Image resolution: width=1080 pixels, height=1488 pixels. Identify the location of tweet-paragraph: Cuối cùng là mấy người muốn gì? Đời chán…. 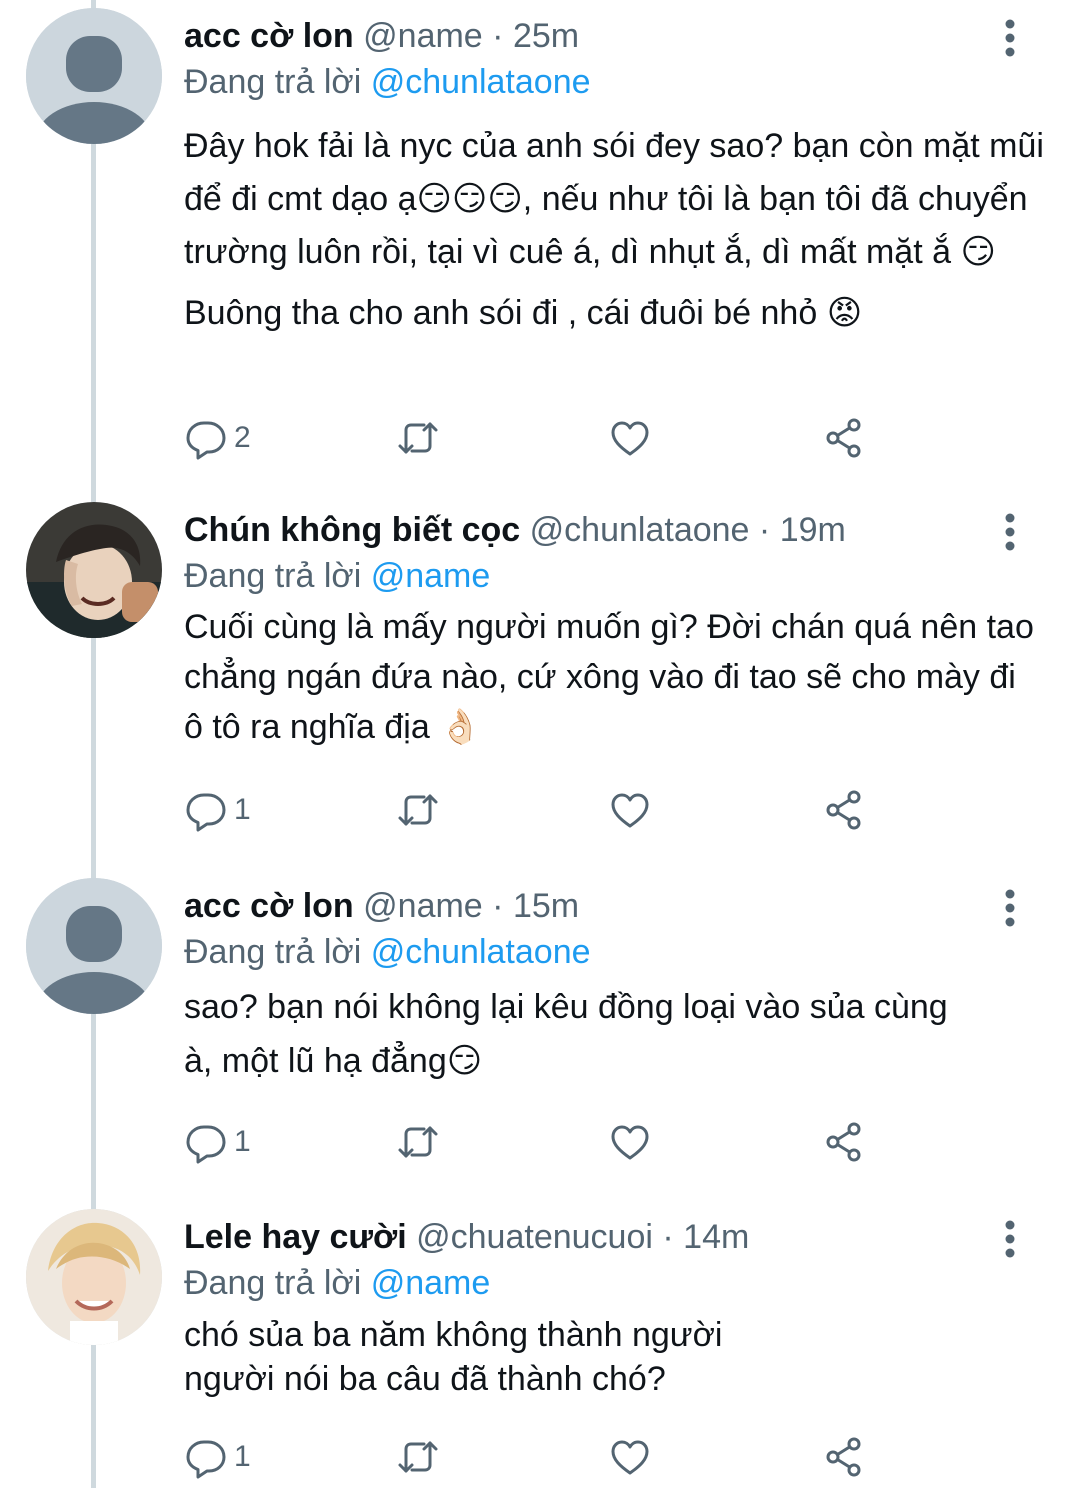
(609, 677).